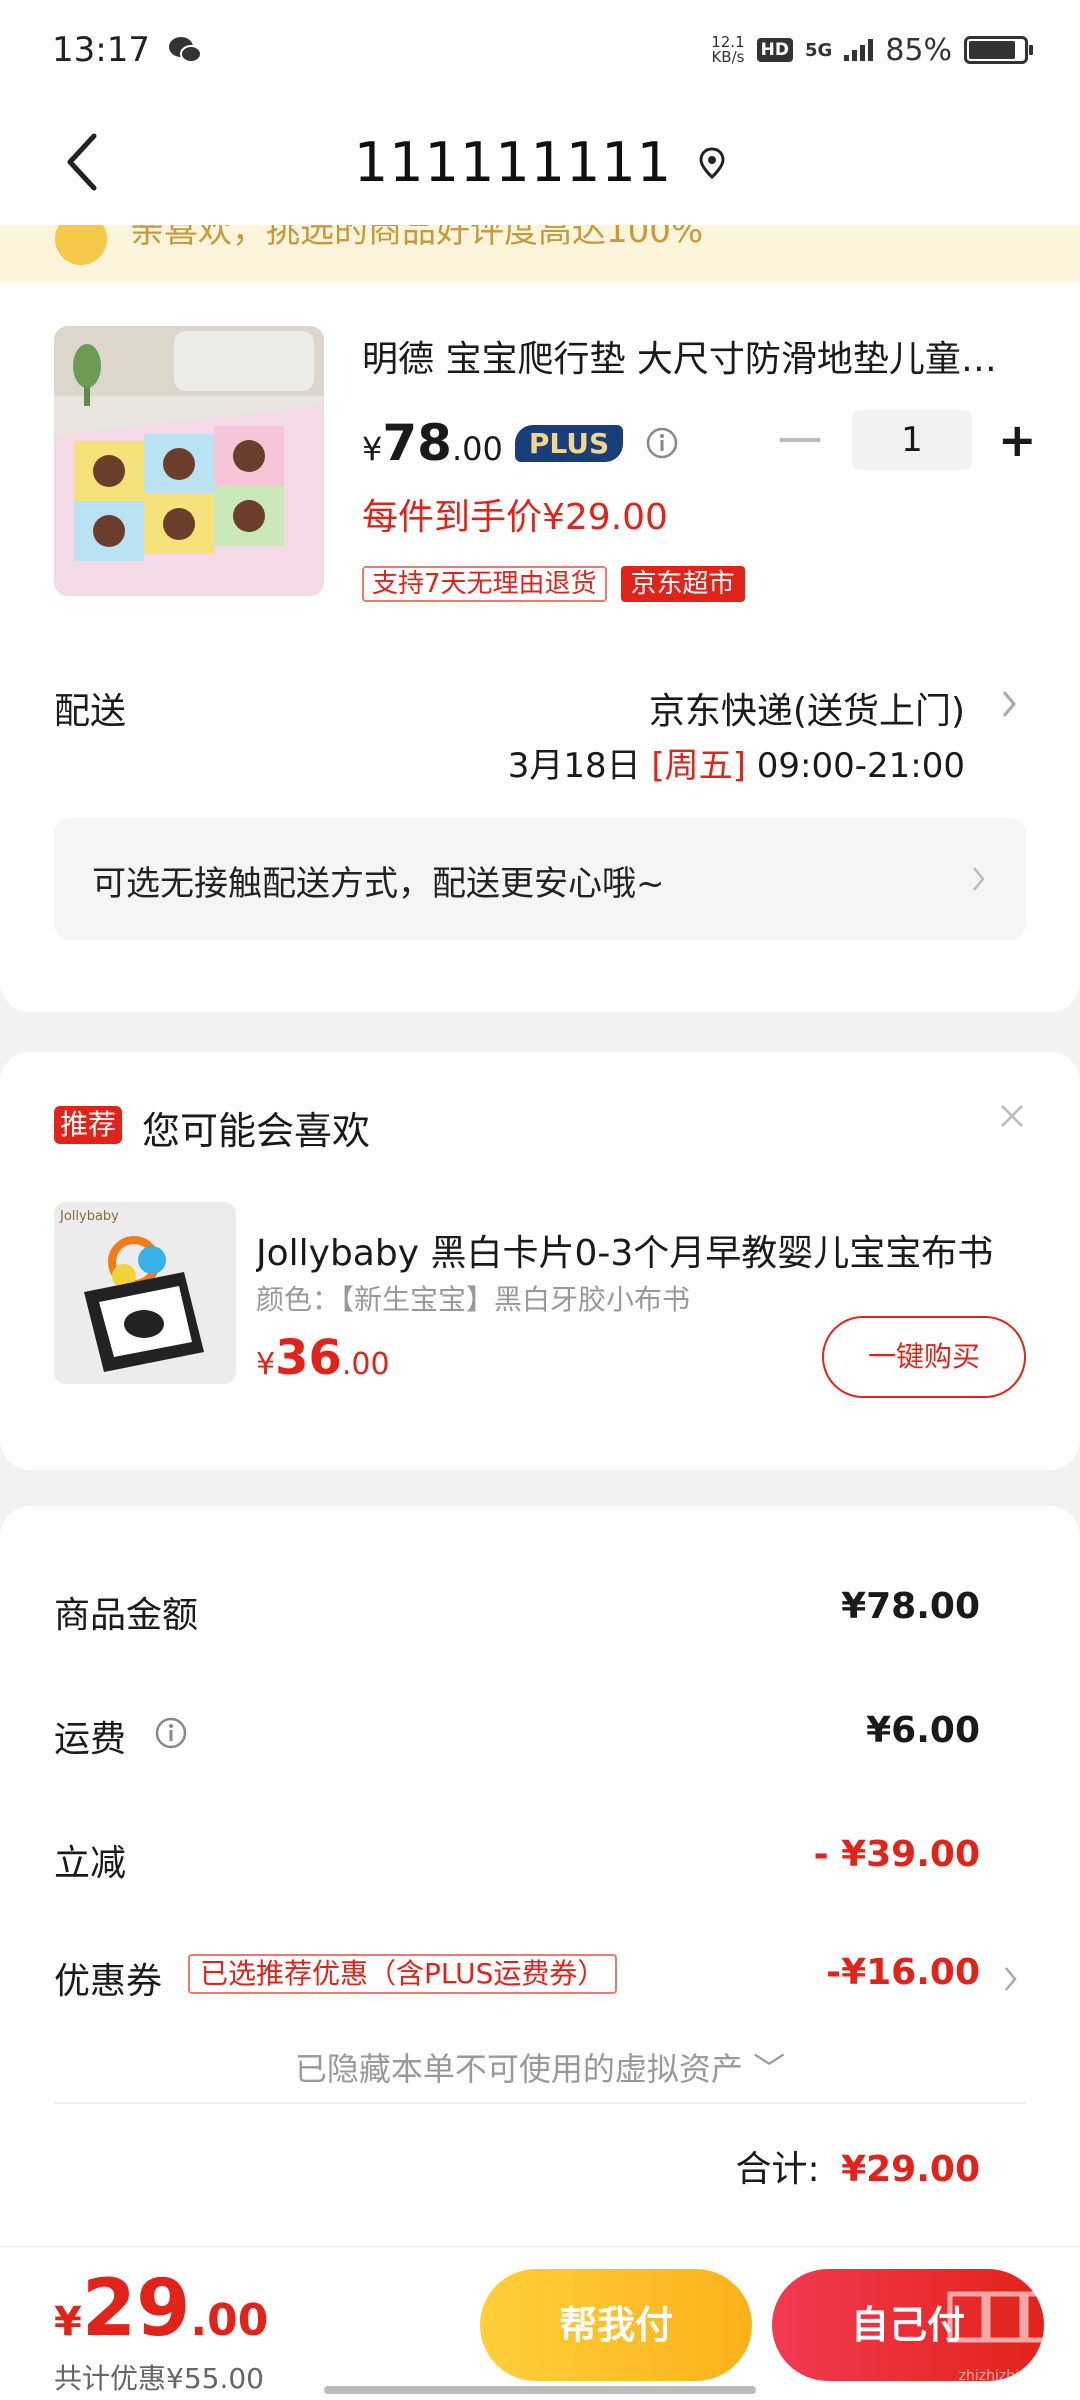  I want to click on hd-icon: HD, so click(774, 50).